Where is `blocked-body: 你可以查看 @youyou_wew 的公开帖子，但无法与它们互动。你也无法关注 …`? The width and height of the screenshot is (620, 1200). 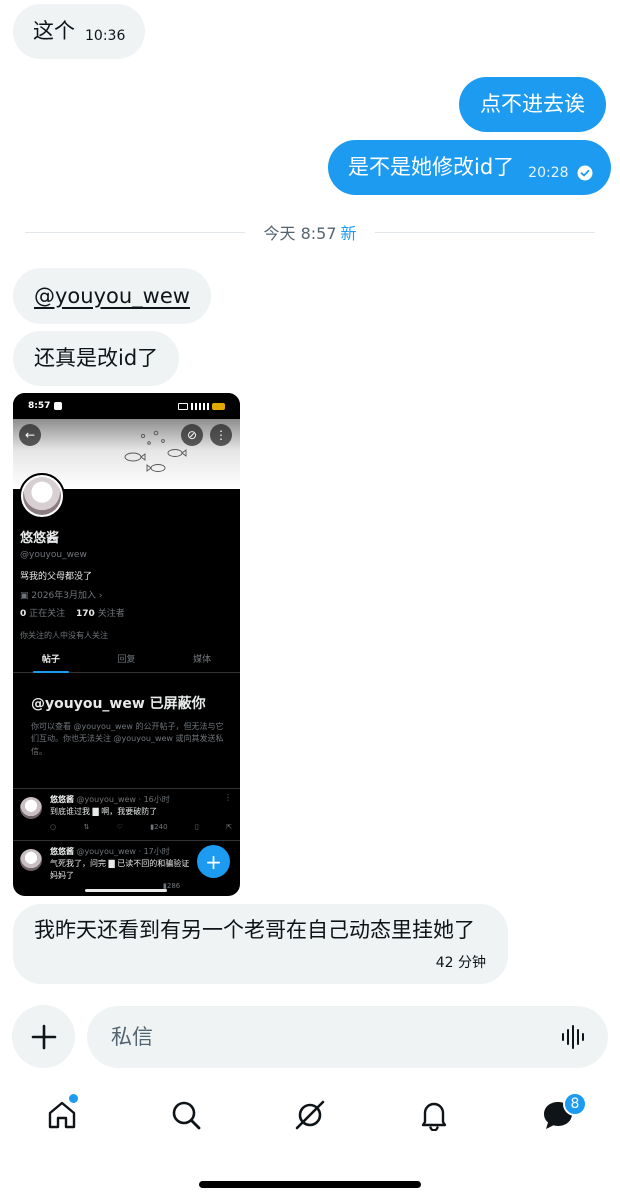
blocked-body: 你可以查看 @youyou_wew 的公开帖子，但无法与它们互动。你也无法关注 … is located at coordinates (127, 739).